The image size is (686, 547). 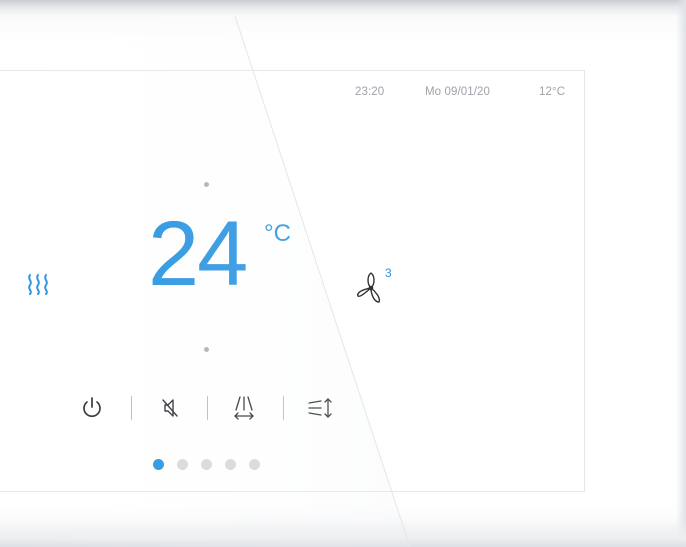 What do you see at coordinates (171, 410) in the screenshot?
I see `speaker-off-icon` at bounding box center [171, 410].